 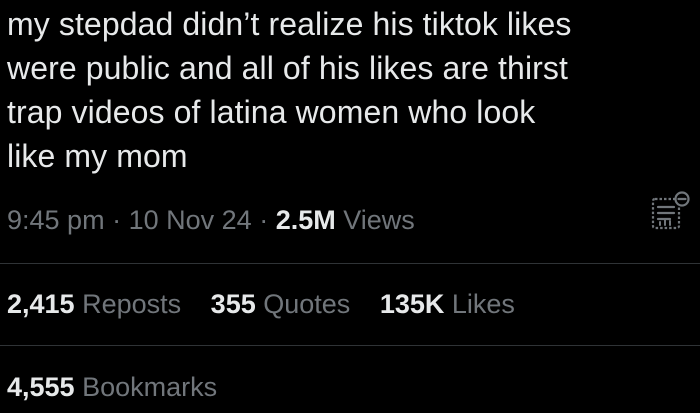 What do you see at coordinates (483, 304) in the screenshot?
I see `likes-label: Likes` at bounding box center [483, 304].